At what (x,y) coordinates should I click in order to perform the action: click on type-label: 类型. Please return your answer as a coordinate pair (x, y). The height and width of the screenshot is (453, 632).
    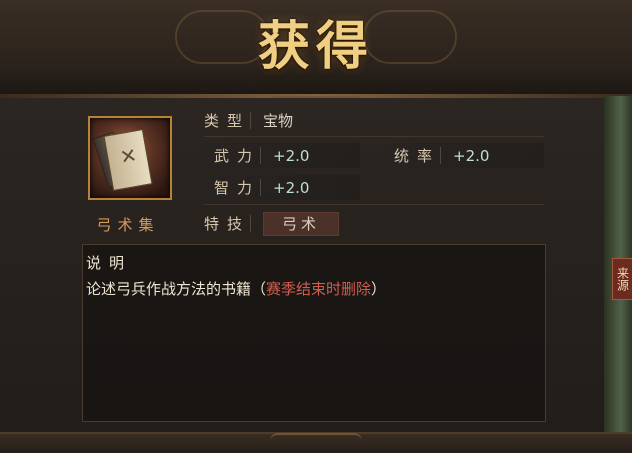
    Looking at the image, I should click on (227, 121).